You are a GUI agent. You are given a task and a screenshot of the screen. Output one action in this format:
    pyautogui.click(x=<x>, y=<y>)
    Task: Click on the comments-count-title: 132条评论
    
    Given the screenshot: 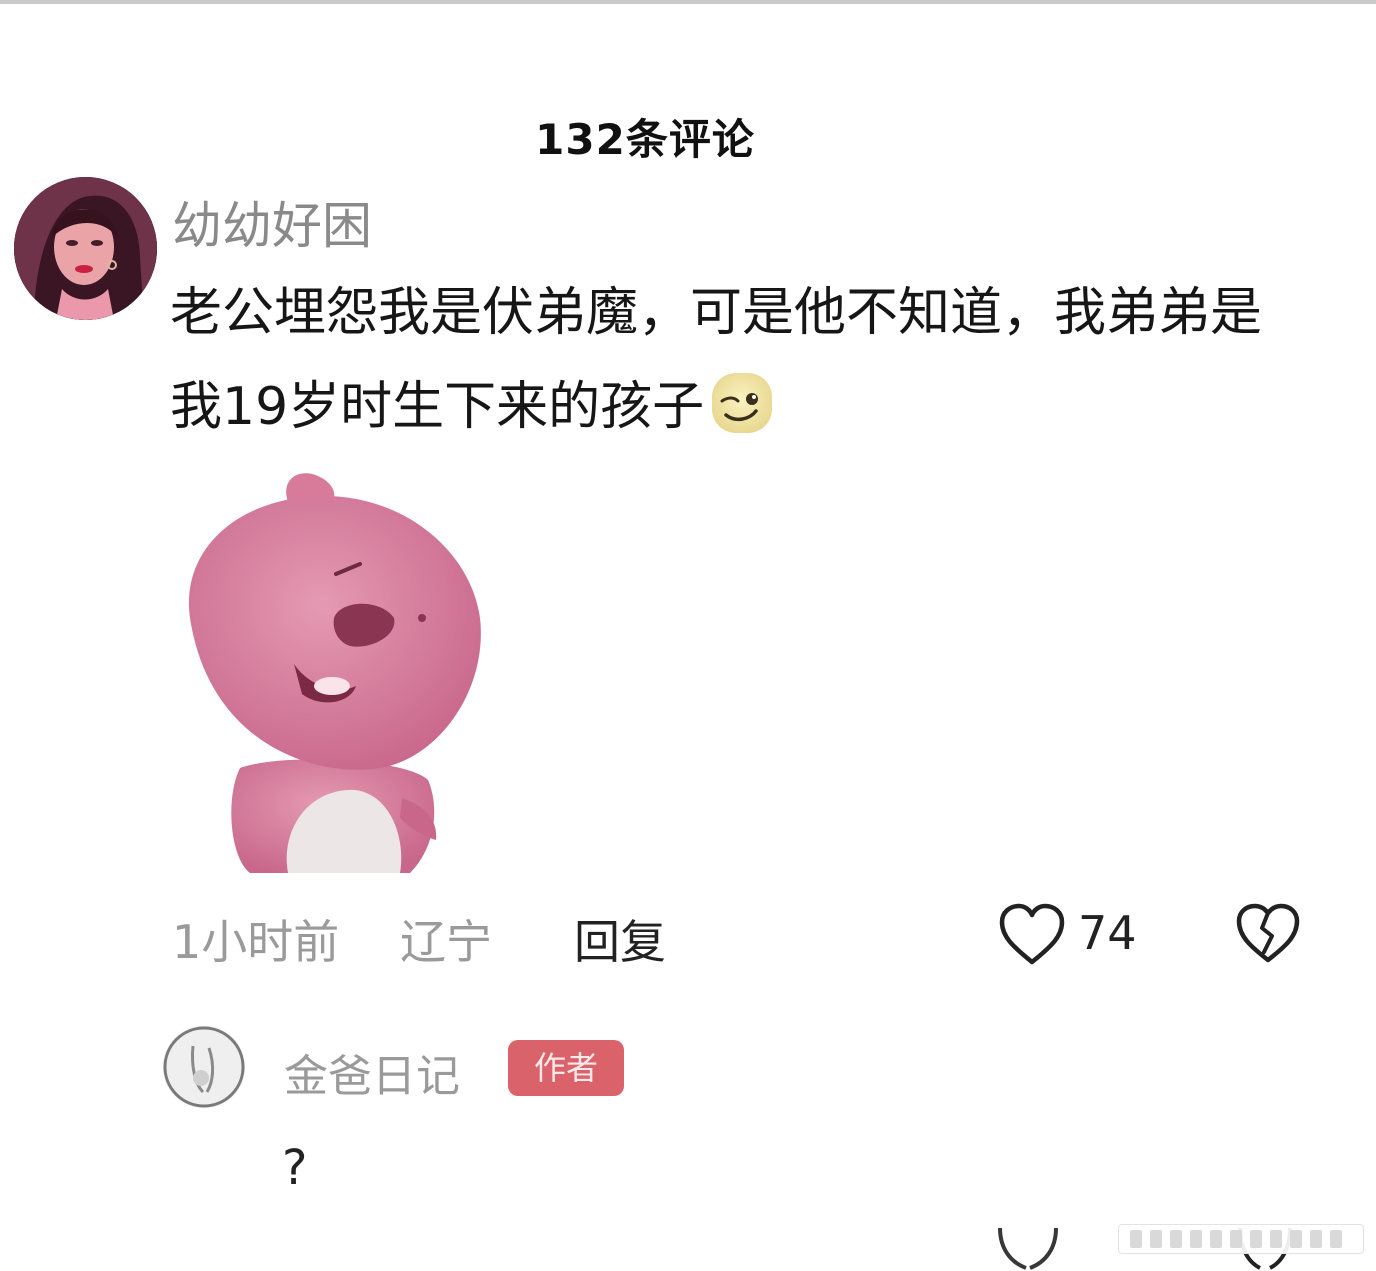 What is the action you would take?
    pyautogui.click(x=645, y=139)
    